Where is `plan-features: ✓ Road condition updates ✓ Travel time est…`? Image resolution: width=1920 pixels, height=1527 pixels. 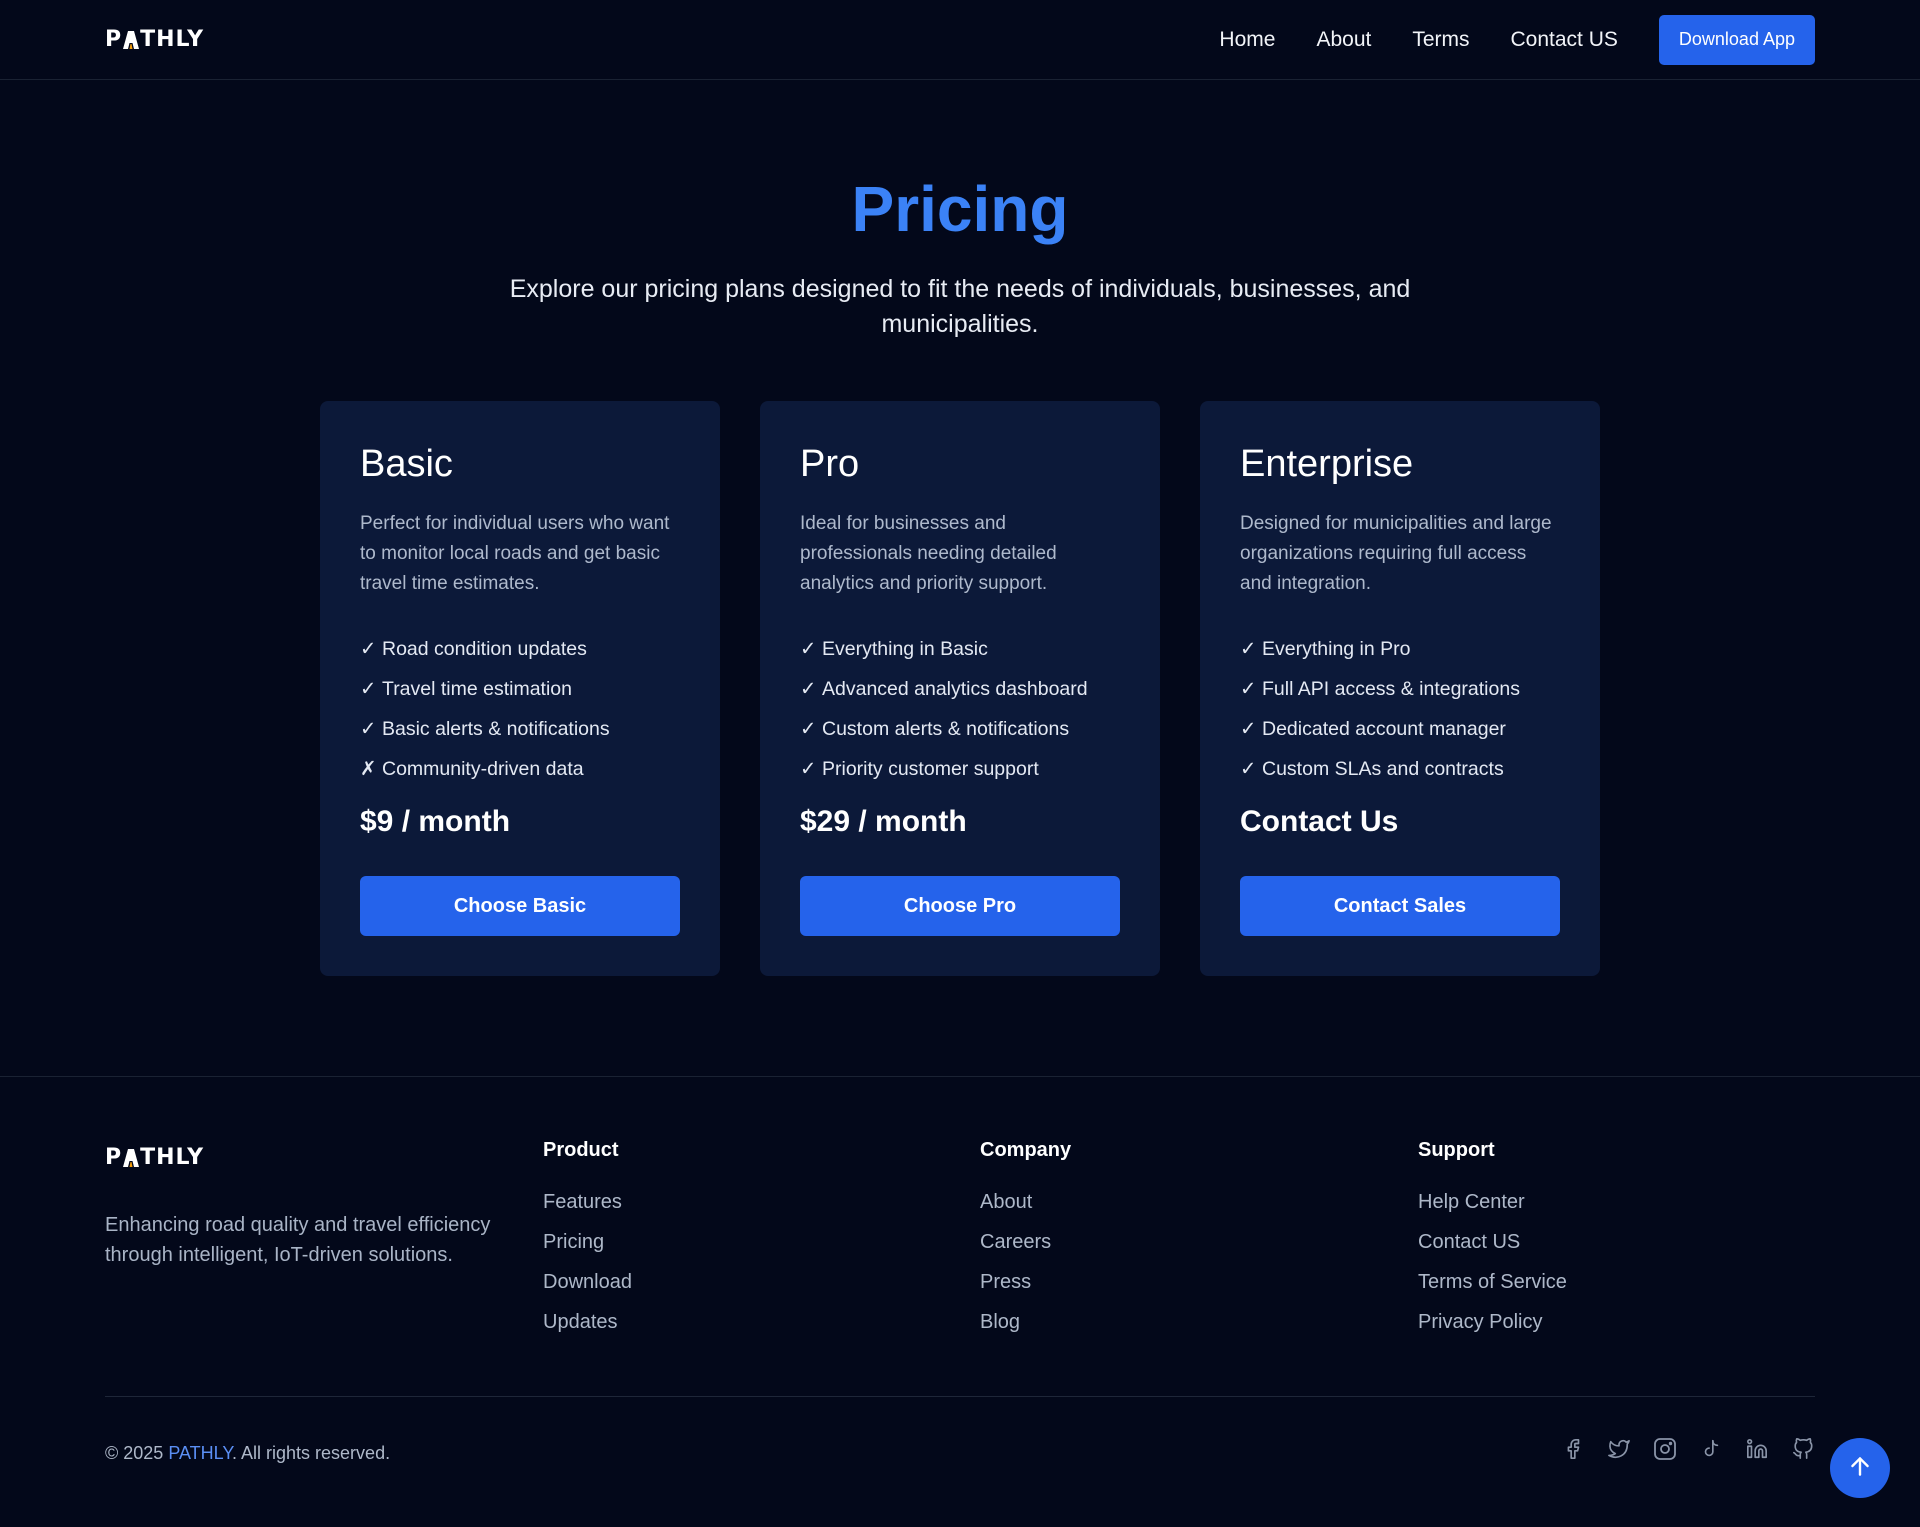 plan-features: ✓ Road condition updates ✓ Travel time est… is located at coordinates (520, 709).